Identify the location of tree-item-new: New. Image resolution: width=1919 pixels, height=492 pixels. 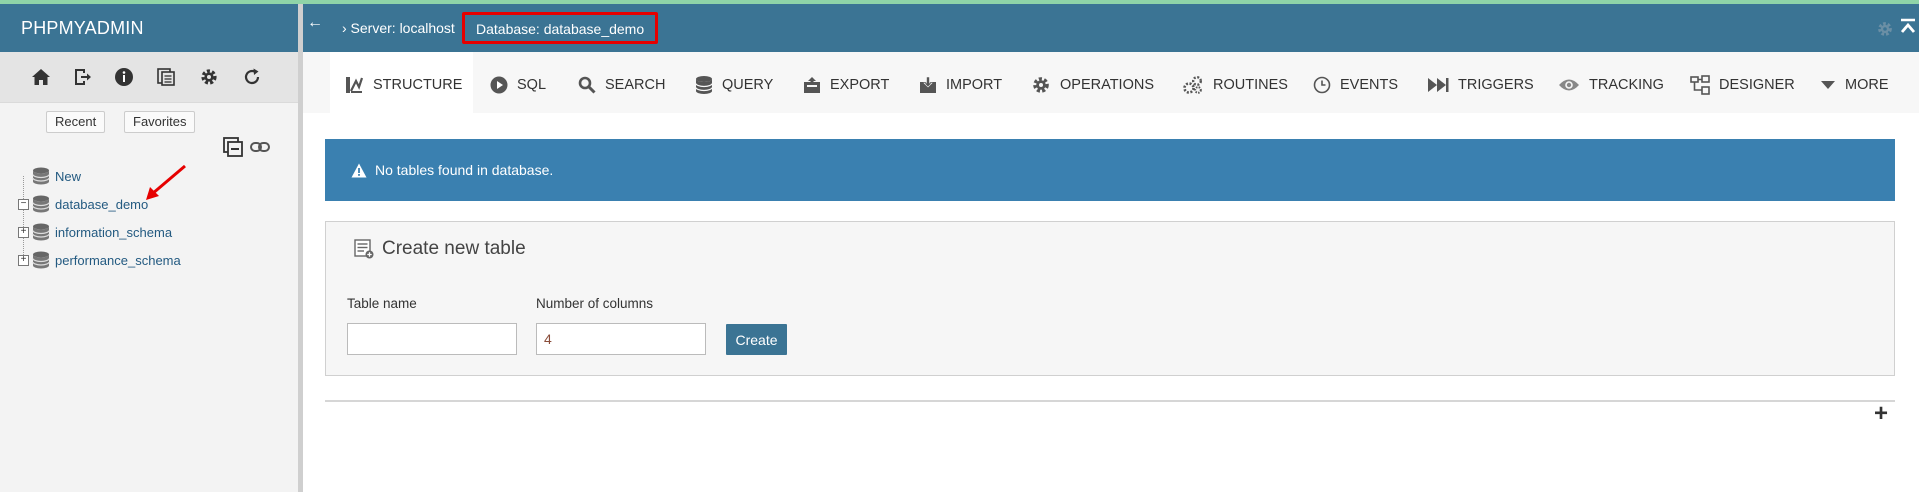
(49, 176).